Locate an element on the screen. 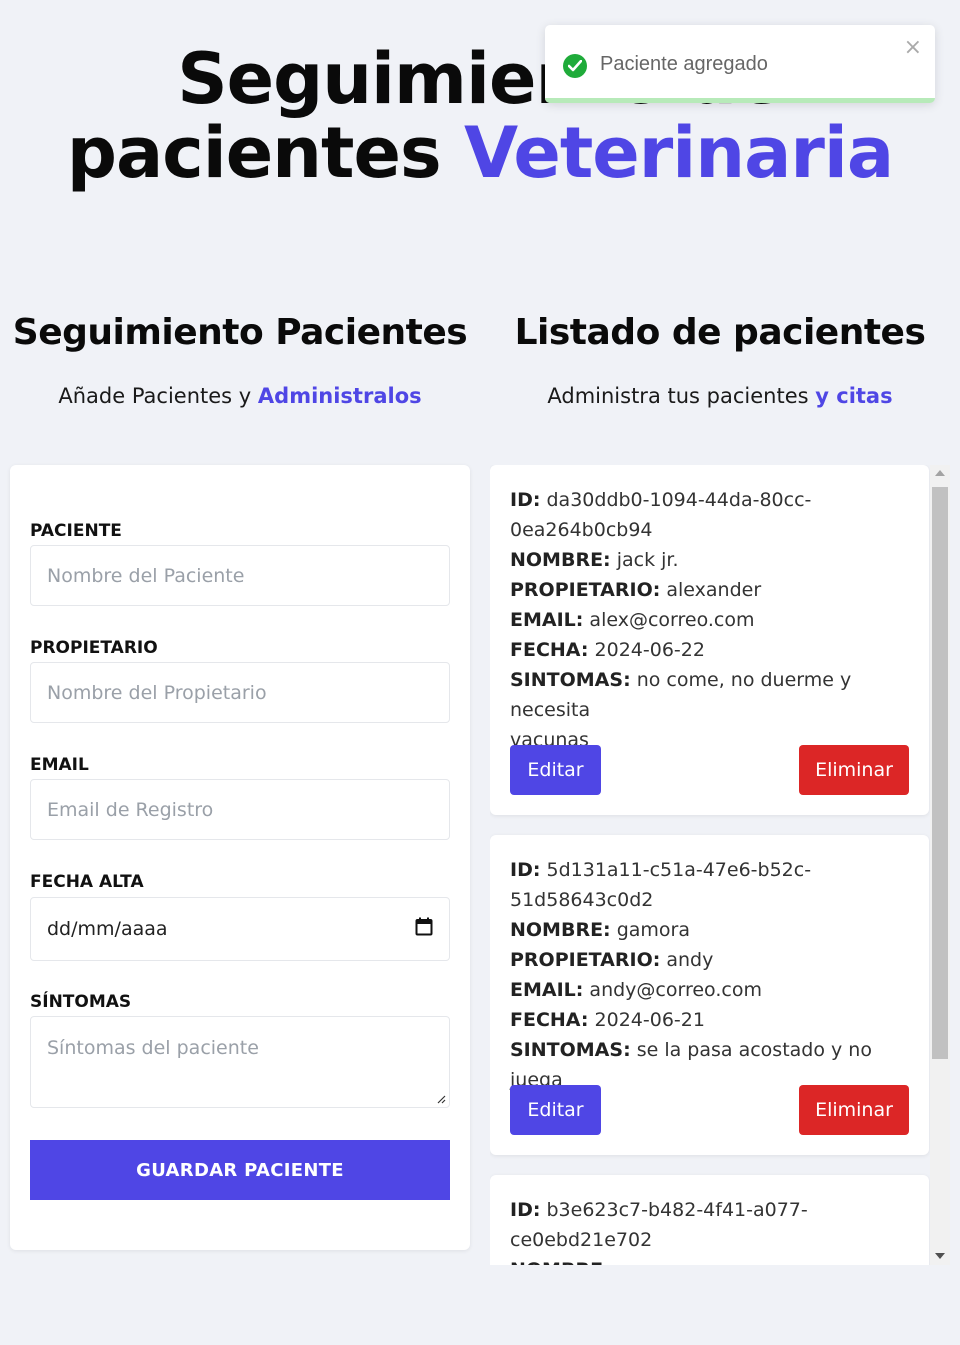 The width and height of the screenshot is (960, 1345). patient-id-cont: ce0ebd21e702 is located at coordinates (581, 1240).